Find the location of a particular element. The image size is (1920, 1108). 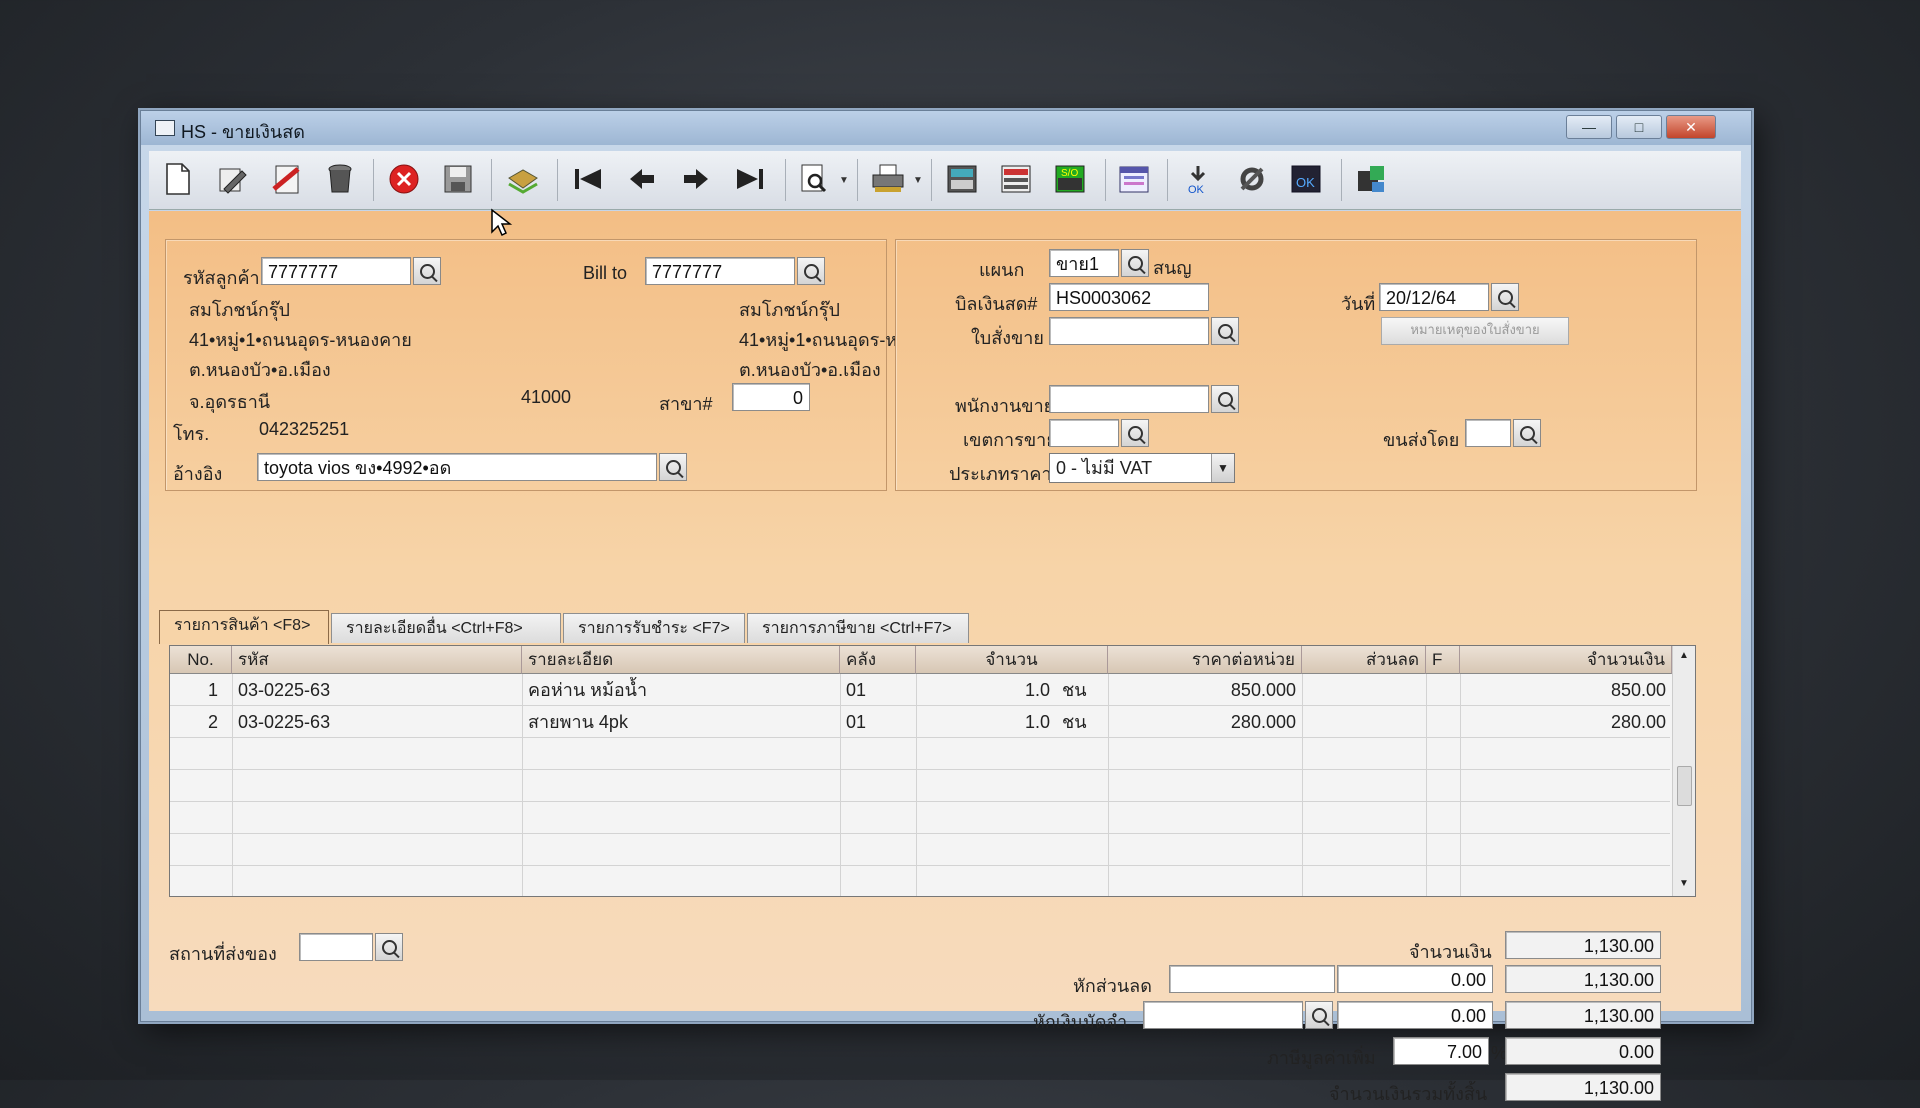

preview-icon is located at coordinates (814, 179).